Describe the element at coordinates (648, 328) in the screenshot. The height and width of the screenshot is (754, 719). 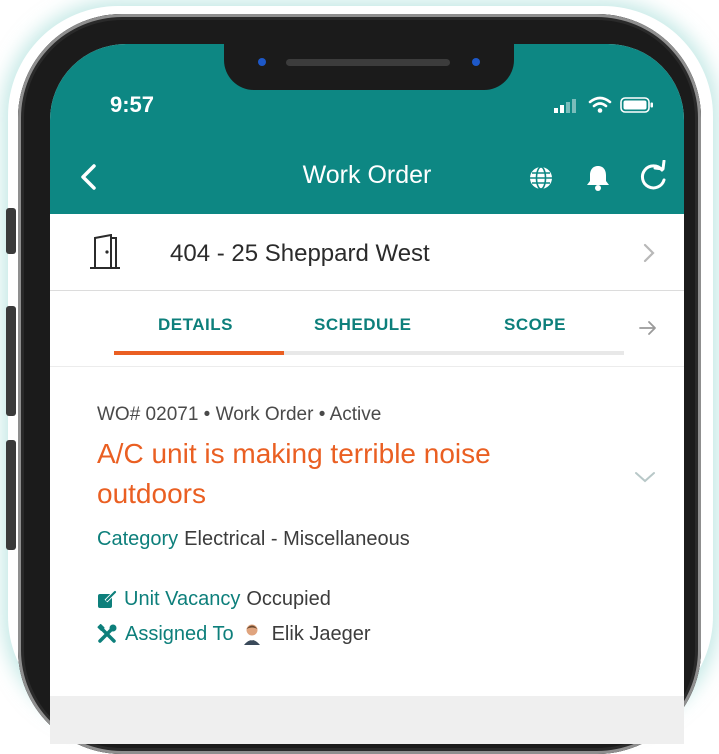
I see `arrow-right-icon` at that location.